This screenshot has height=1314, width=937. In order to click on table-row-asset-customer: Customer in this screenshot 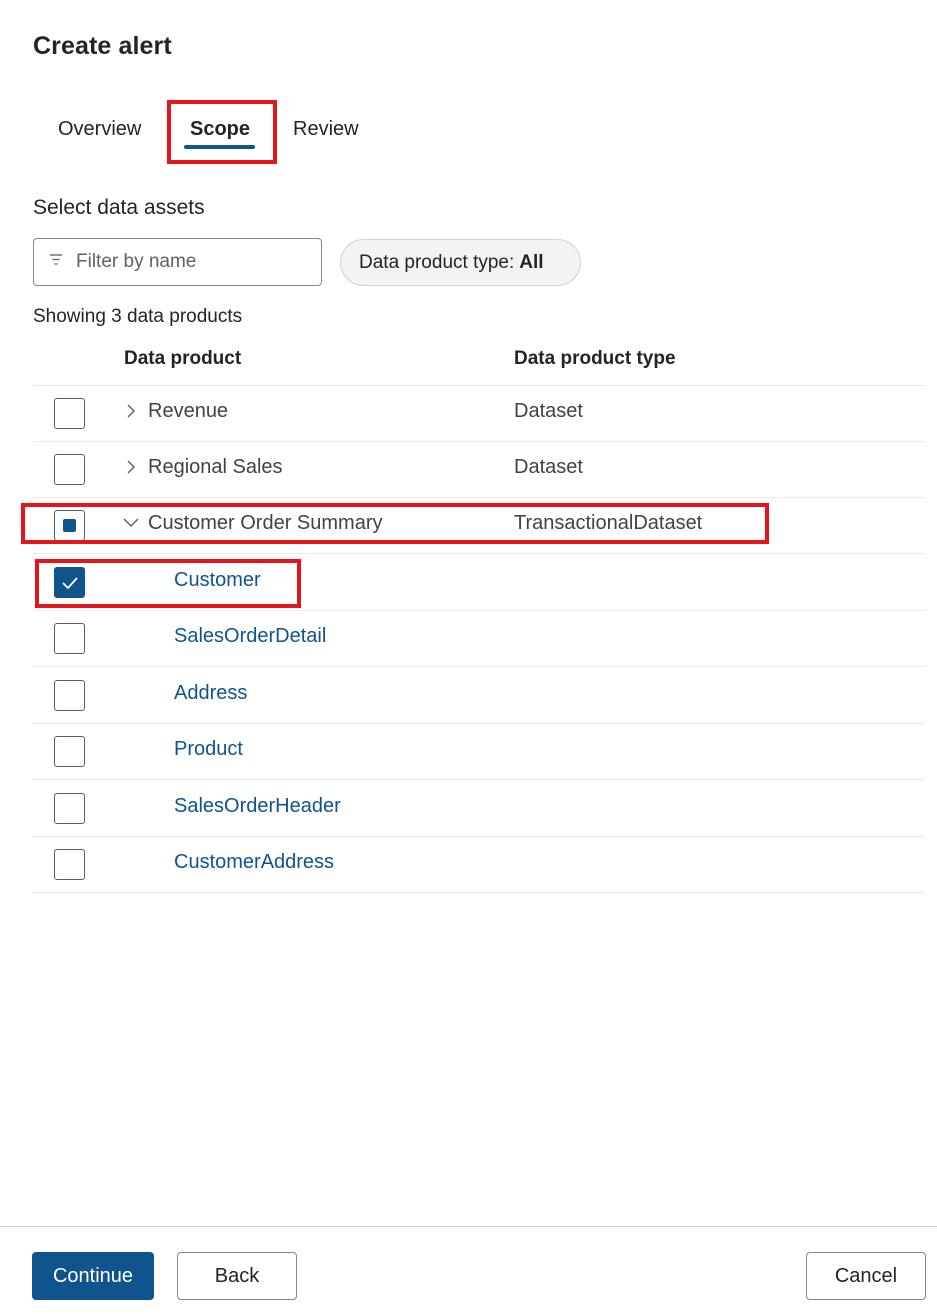, I will do `click(479, 583)`.